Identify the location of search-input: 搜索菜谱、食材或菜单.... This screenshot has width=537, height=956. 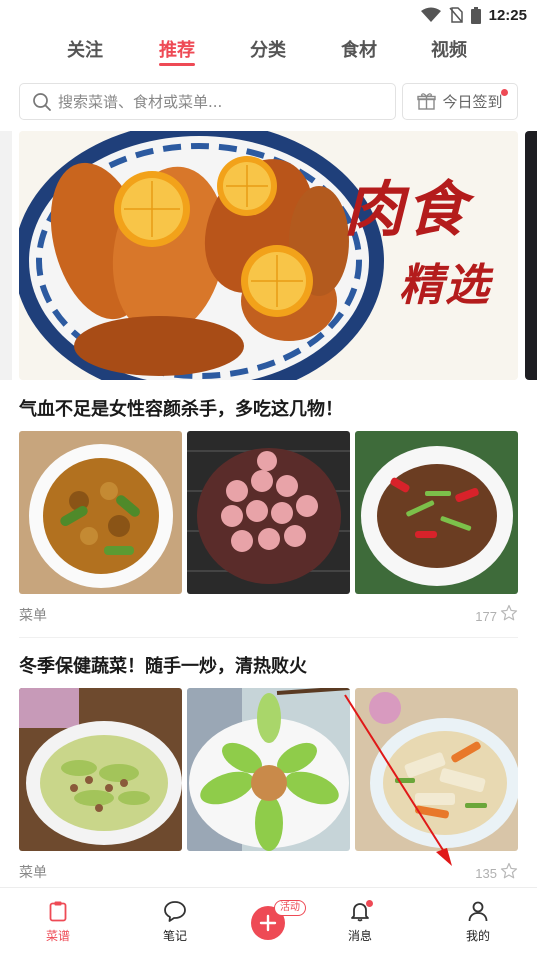
(207, 101).